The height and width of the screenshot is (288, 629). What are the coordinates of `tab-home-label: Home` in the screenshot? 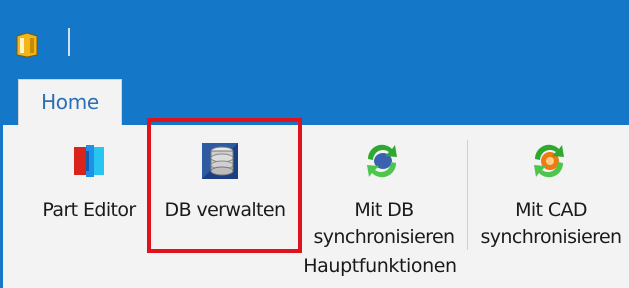 It's located at (70, 102).